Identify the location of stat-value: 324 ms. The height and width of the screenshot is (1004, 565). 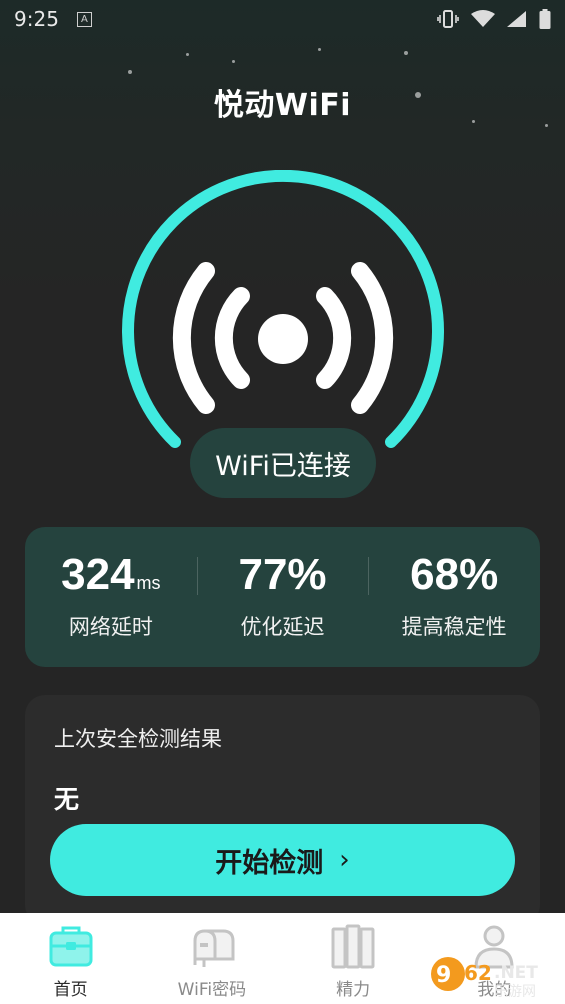
(111, 575).